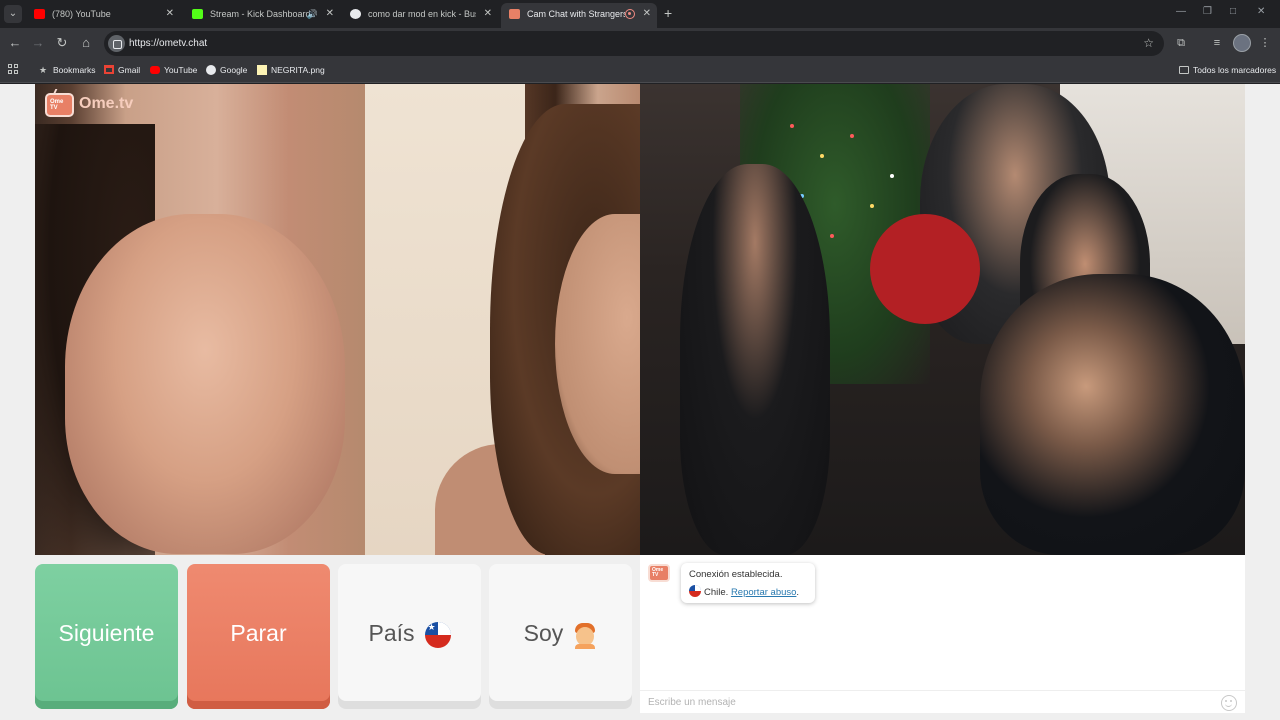 The image size is (1280, 720). What do you see at coordinates (391, 633) in the screenshot?
I see `button-label: País` at bounding box center [391, 633].